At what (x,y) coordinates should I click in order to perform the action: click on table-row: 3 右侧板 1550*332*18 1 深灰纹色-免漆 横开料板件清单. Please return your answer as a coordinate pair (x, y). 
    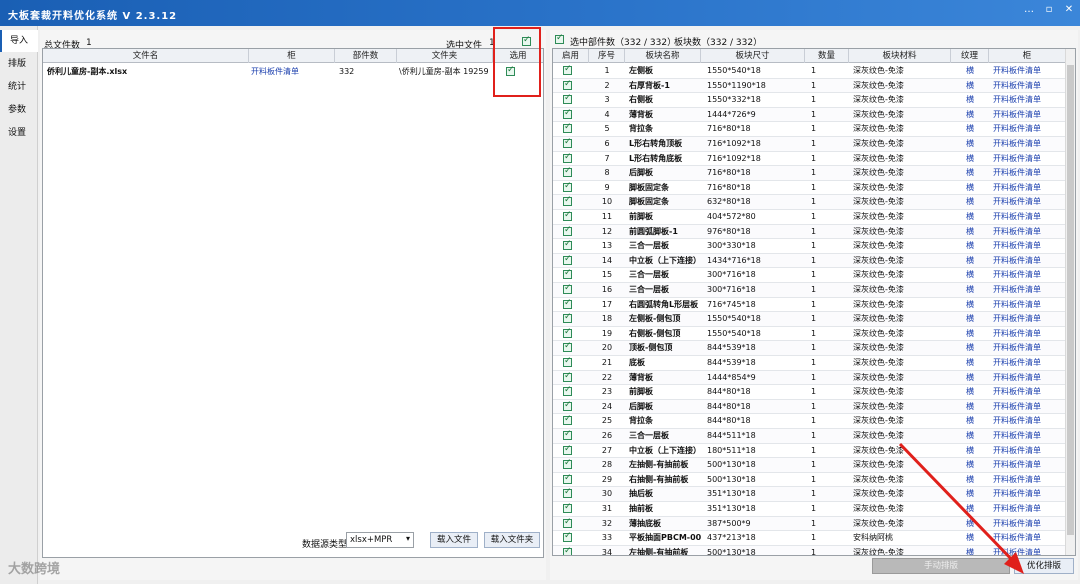
    Looking at the image, I should click on (809, 100).